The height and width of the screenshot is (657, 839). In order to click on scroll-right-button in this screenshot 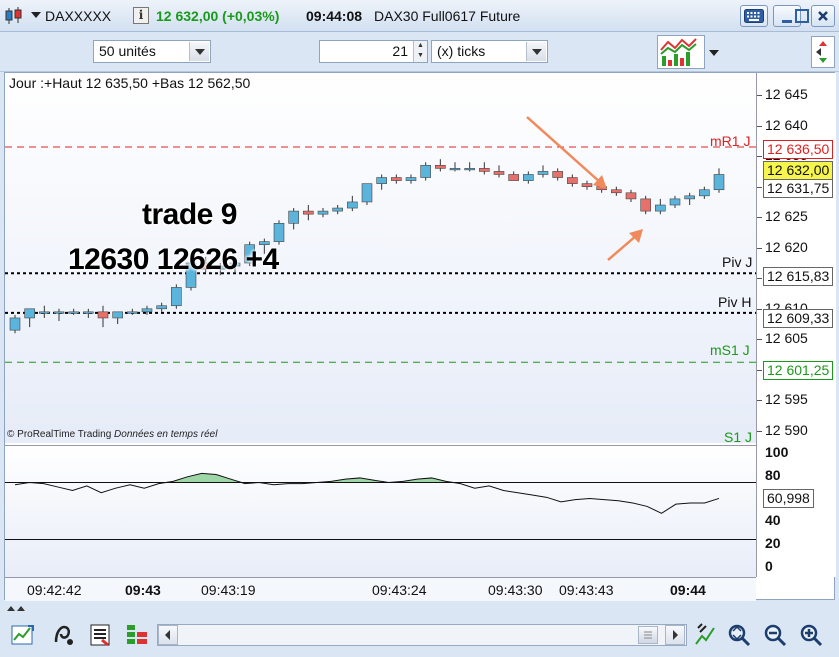, I will do `click(675, 635)`.